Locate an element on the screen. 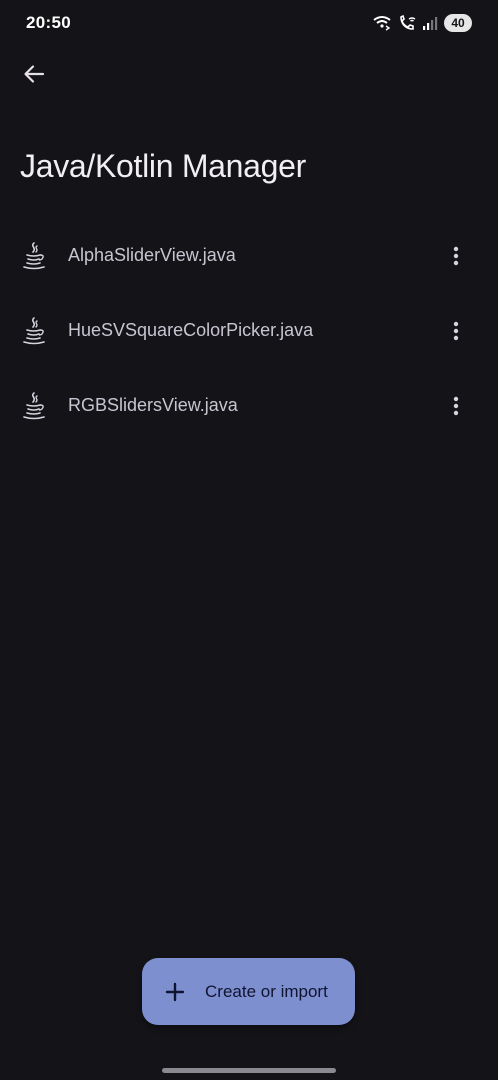  arrow-back-icon is located at coordinates (34, 76).